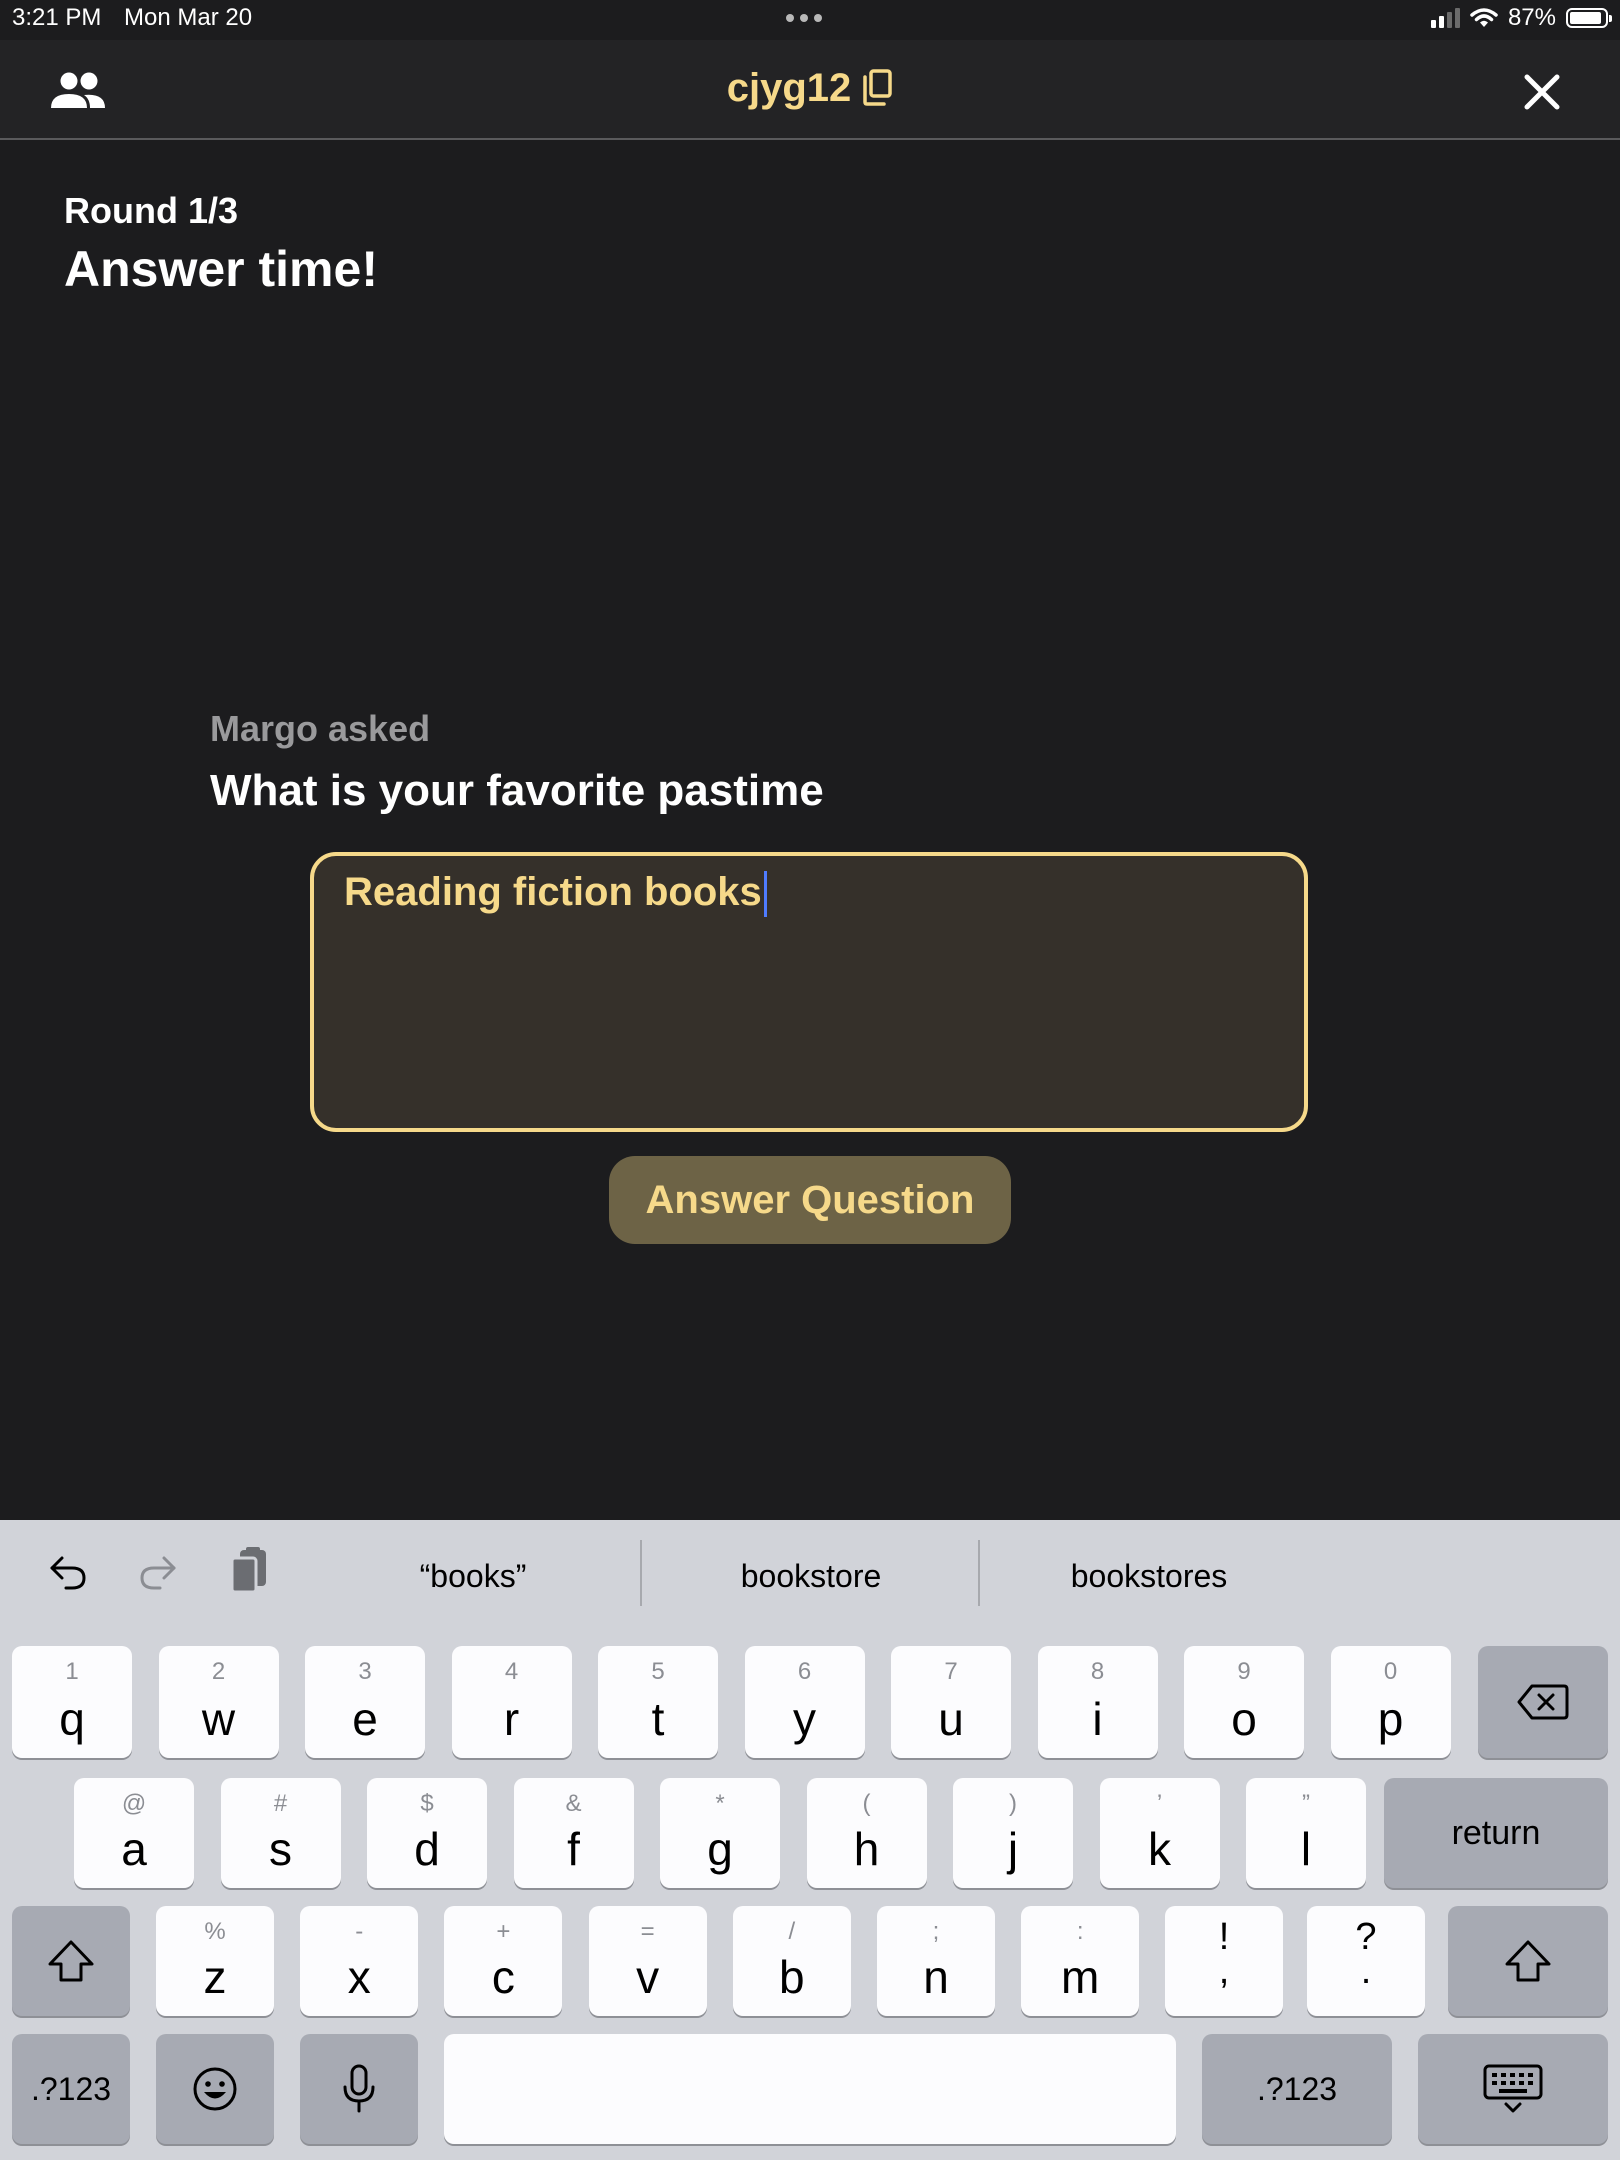  I want to click on key-question-period: ?., so click(1366, 1961).